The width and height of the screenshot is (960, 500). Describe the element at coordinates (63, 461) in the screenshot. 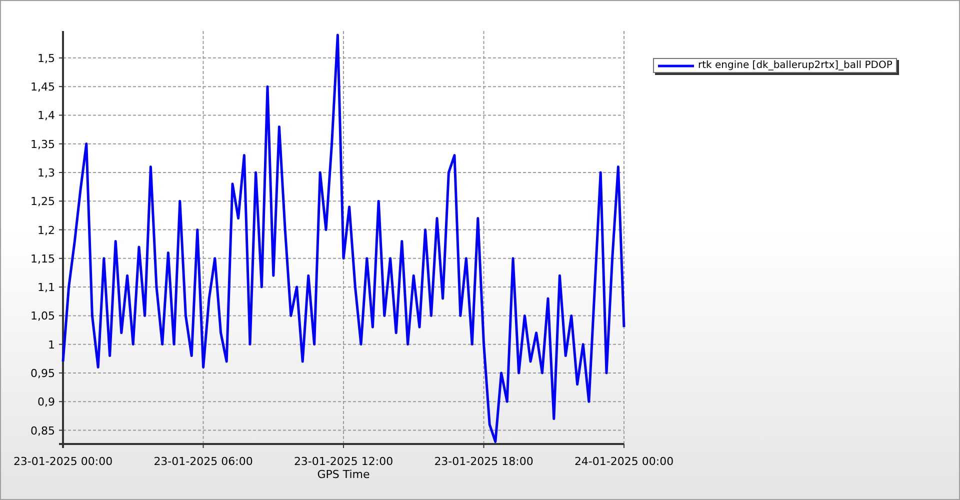

I see `tick-label: 23-01-2025 00:00` at that location.